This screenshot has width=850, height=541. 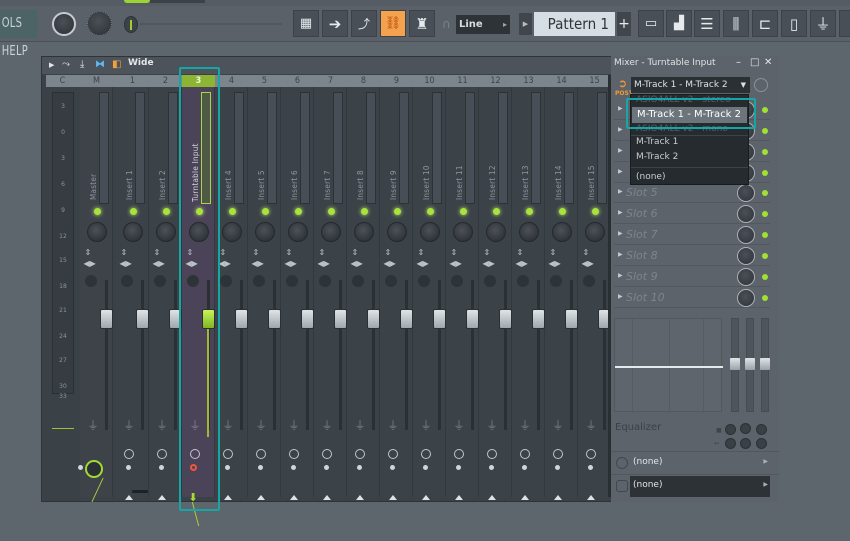 What do you see at coordinates (657, 157) in the screenshot?
I see `dropdown-item: M-Track 2` at bounding box center [657, 157].